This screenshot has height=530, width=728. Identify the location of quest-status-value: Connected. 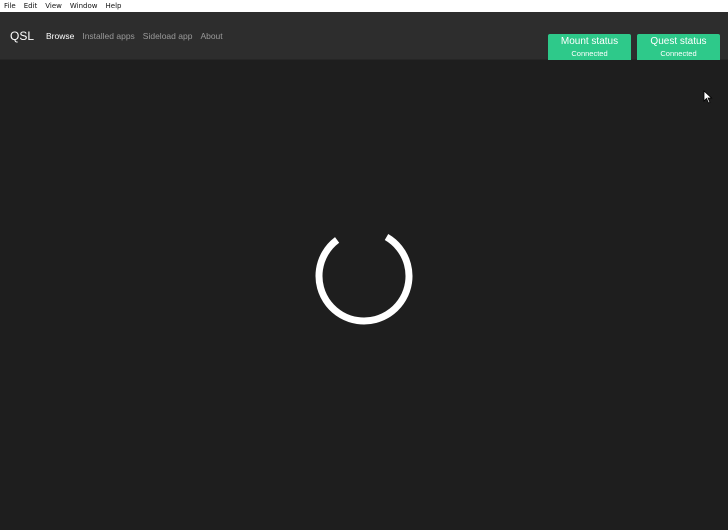
(678, 53).